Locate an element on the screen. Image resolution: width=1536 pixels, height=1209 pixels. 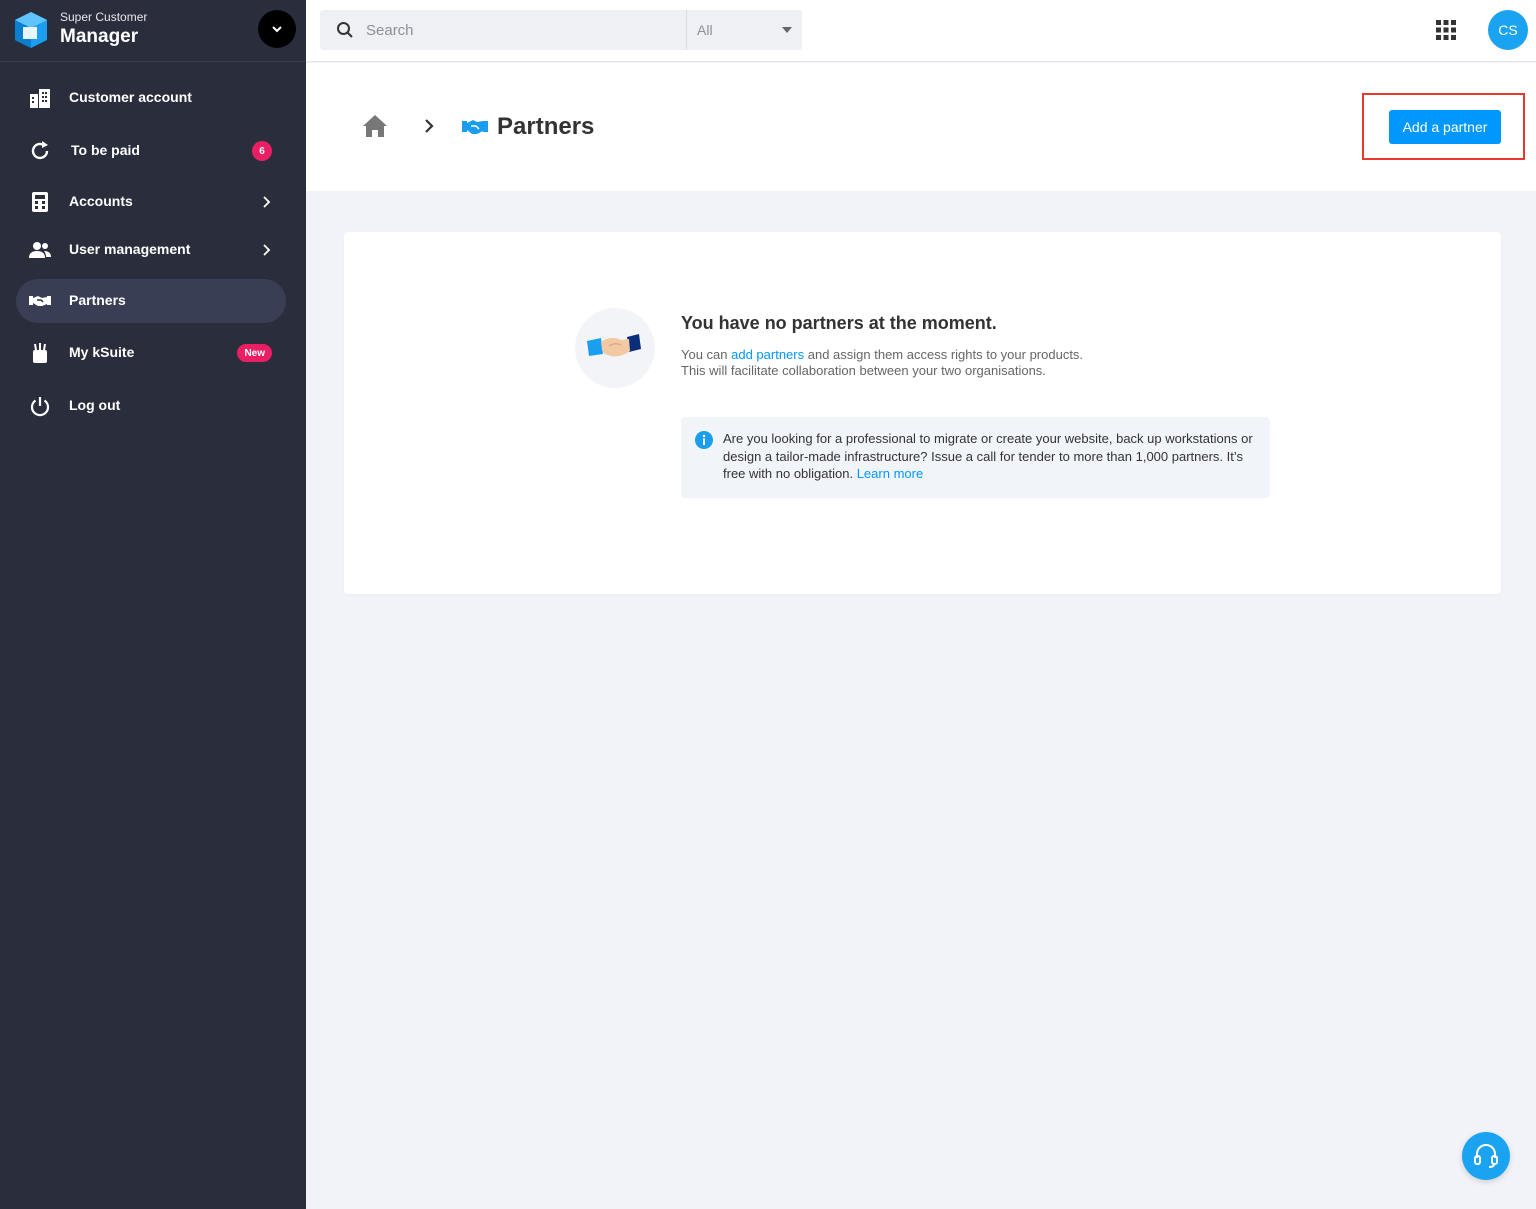
headset-icon is located at coordinates (1486, 1156).